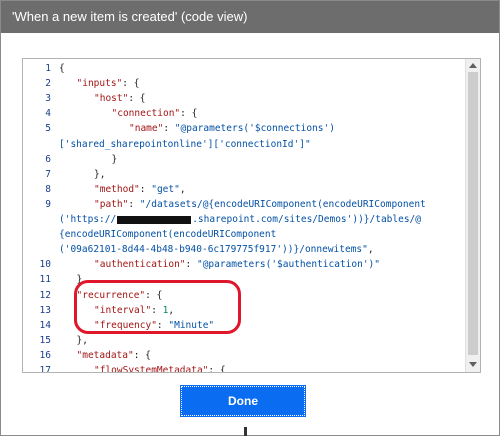 This screenshot has width=500, height=436. Describe the element at coordinates (45, 340) in the screenshot. I see `line-number: 15` at that location.